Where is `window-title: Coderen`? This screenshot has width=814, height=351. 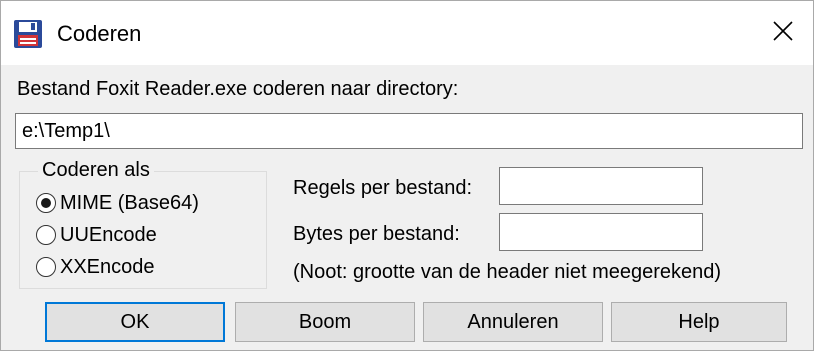 window-title: Coderen is located at coordinates (99, 33).